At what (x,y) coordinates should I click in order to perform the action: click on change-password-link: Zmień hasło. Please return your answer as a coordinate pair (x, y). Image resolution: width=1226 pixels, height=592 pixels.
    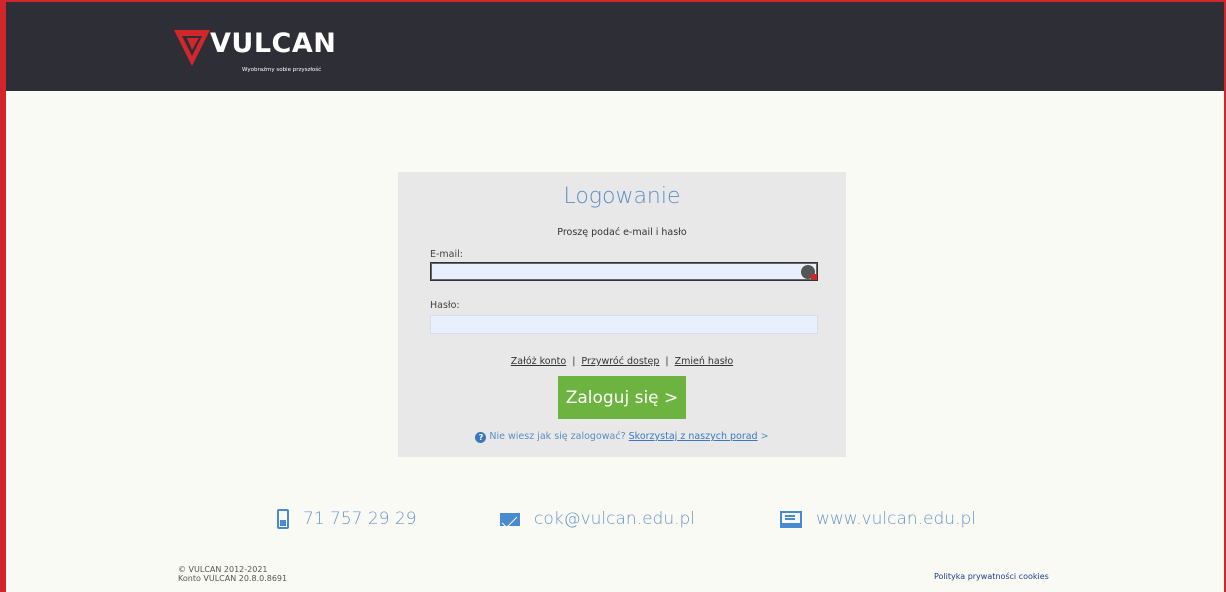
    Looking at the image, I should click on (704, 361).